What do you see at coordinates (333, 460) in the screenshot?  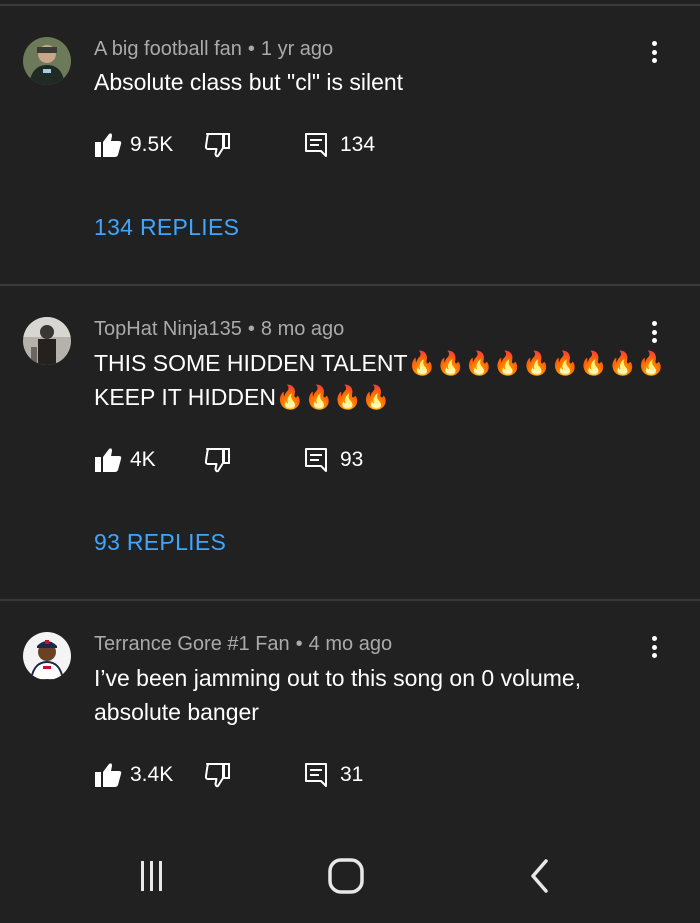 I see `reply-button: 93` at bounding box center [333, 460].